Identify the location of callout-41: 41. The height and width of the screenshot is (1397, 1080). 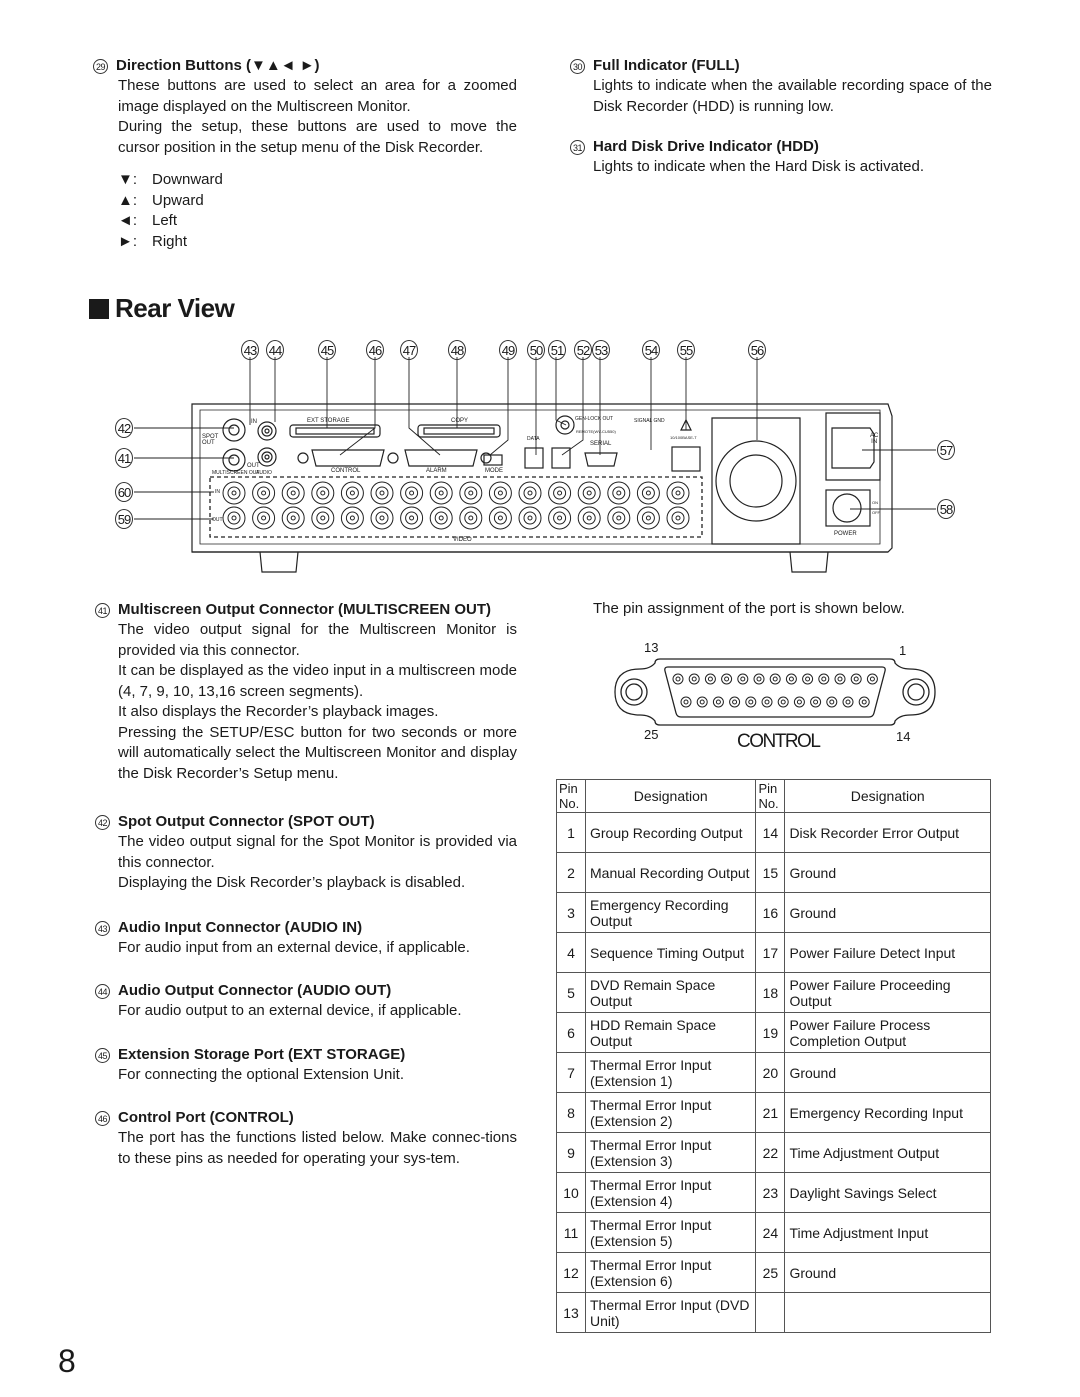
(124, 458).